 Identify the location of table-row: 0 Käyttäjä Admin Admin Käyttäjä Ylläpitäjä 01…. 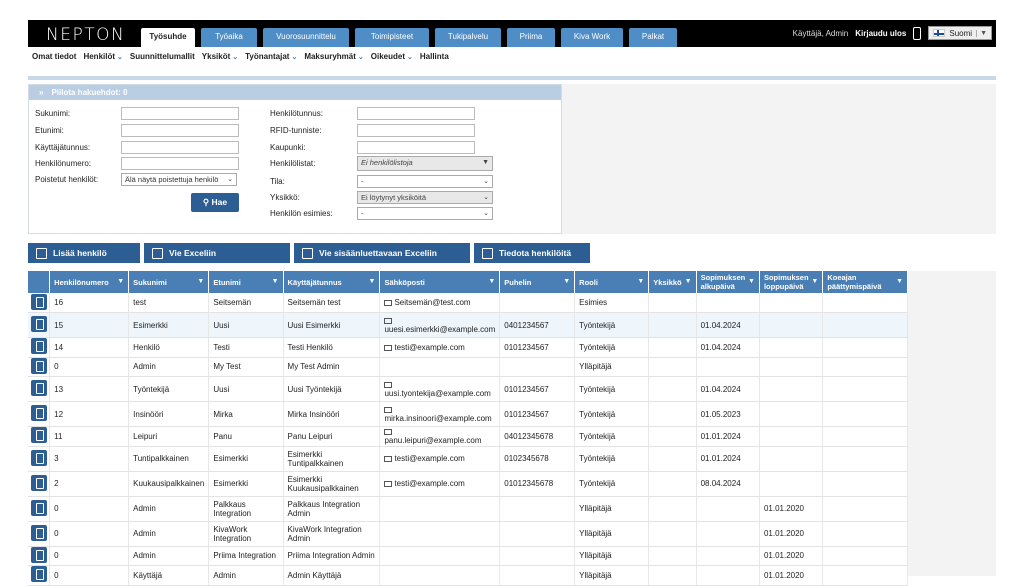
(468, 575).